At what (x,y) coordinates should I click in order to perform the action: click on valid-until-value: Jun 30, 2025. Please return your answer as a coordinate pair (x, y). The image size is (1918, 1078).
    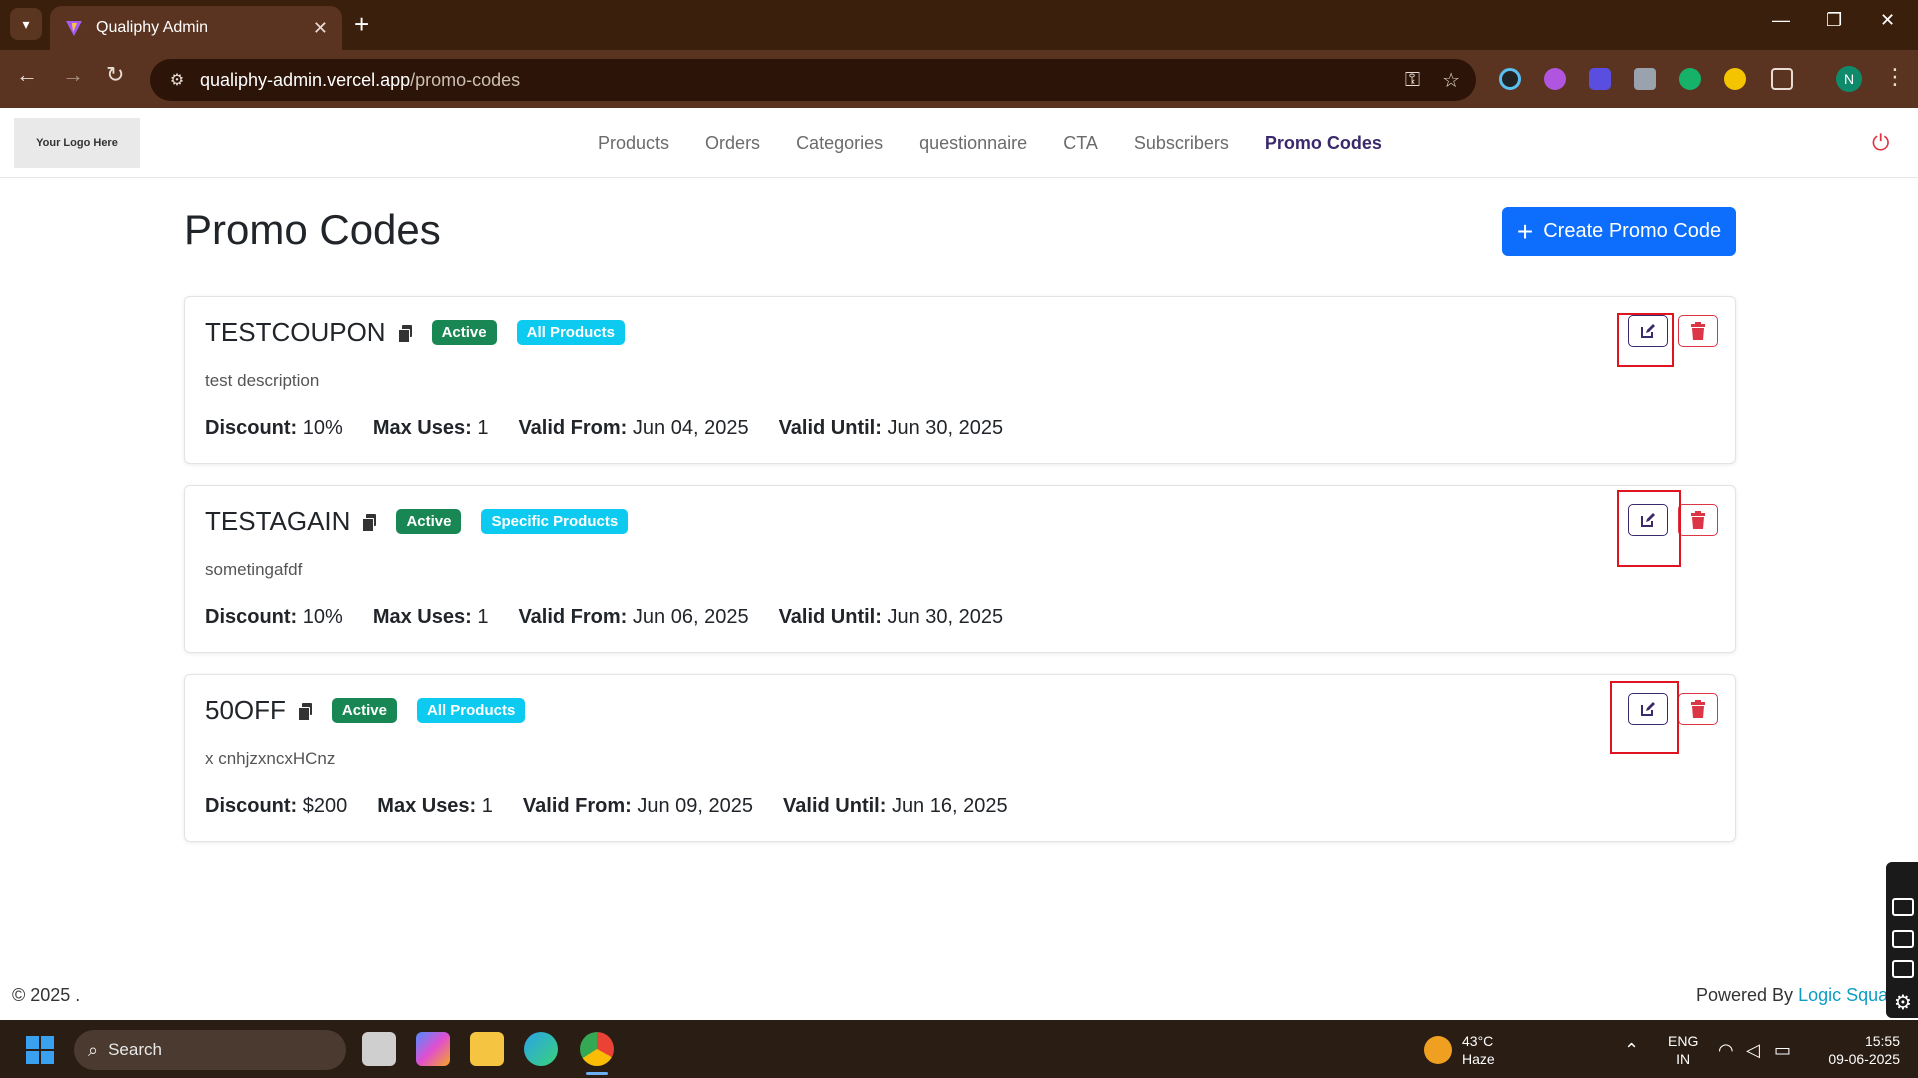
    Looking at the image, I should click on (945, 428).